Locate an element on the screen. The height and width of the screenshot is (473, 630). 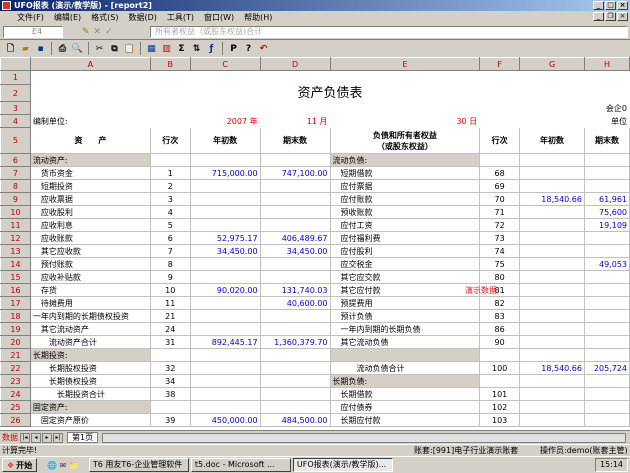
cell-end2: 19,109 is located at coordinates (606, 225).